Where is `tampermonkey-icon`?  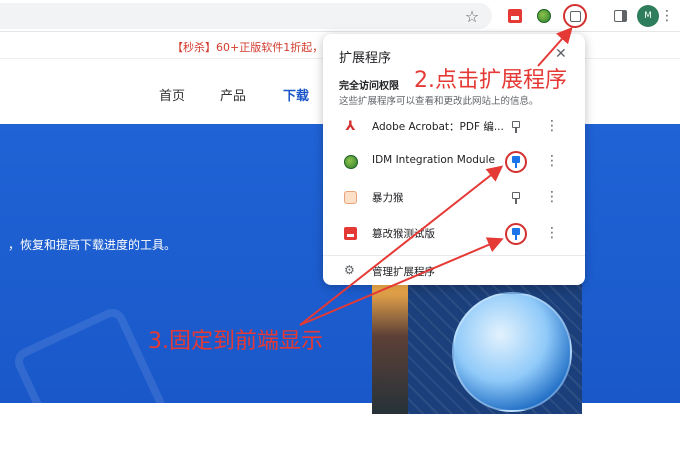
tampermonkey-icon is located at coordinates (350, 233).